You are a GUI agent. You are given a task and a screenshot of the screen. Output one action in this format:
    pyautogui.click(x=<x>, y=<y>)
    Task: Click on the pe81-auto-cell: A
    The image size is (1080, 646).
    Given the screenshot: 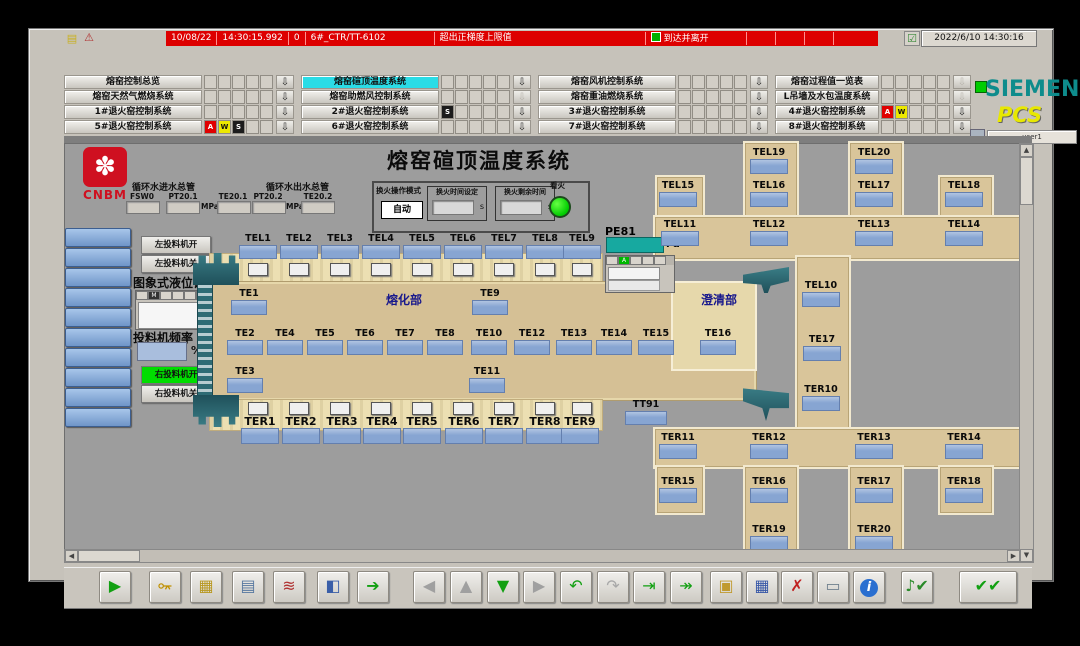 What is the action you would take?
    pyautogui.click(x=624, y=260)
    